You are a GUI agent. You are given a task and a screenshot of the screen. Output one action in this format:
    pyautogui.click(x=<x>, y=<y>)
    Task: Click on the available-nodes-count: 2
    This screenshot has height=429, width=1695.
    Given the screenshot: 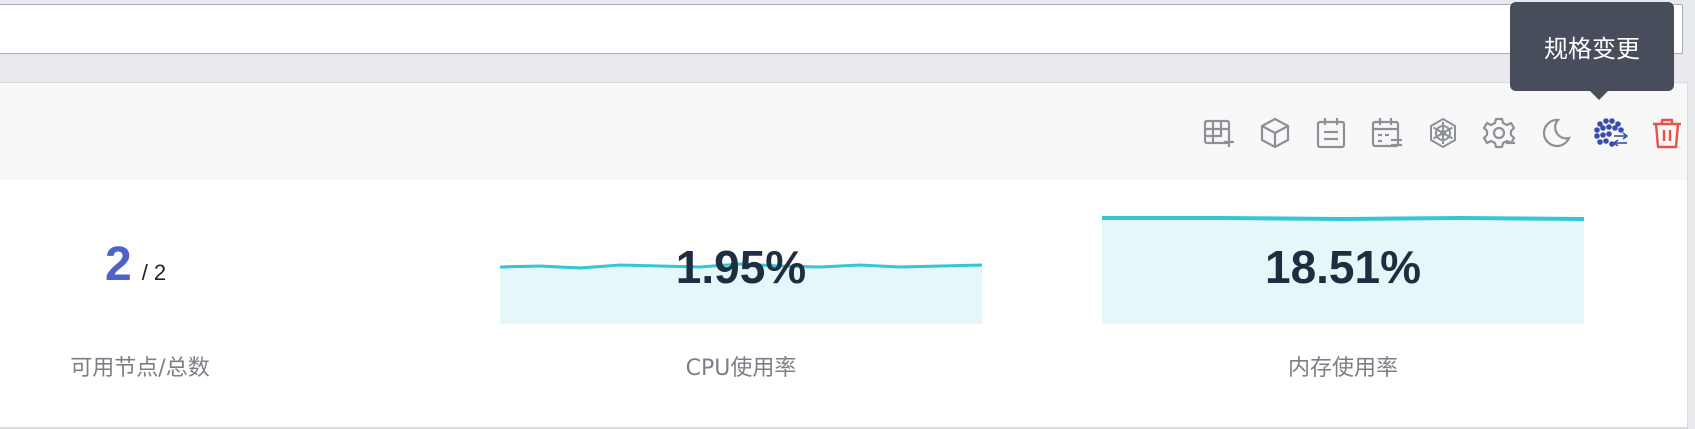 What is the action you would take?
    pyautogui.click(x=118, y=264)
    